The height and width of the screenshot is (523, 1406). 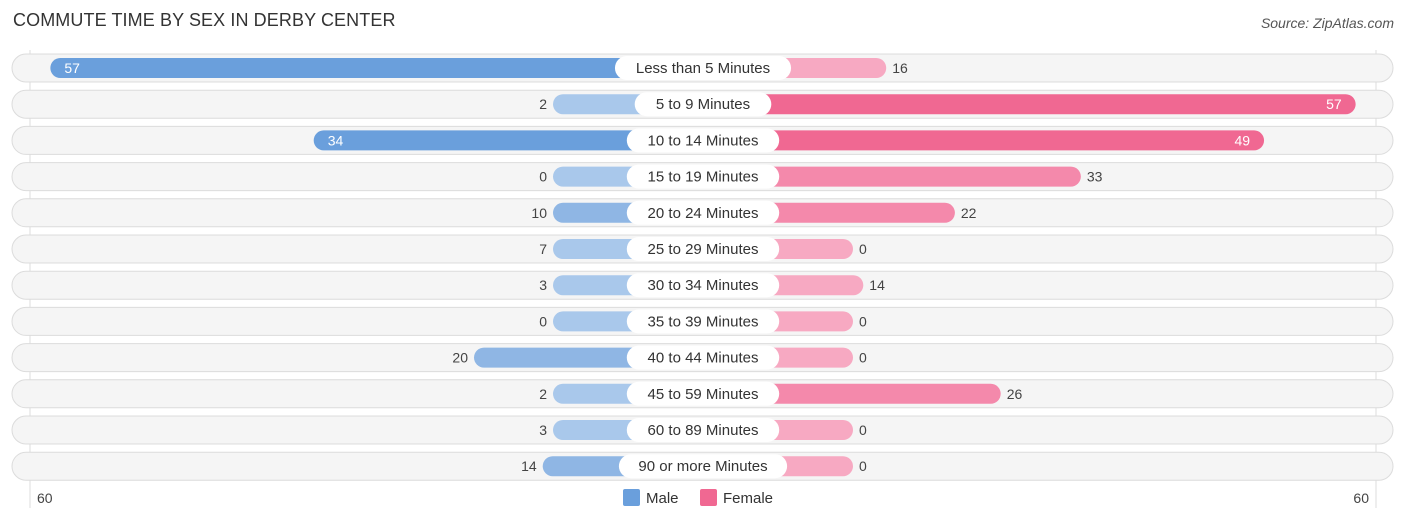 What do you see at coordinates (698, 498) in the screenshot?
I see `legend: Male Female` at bounding box center [698, 498].